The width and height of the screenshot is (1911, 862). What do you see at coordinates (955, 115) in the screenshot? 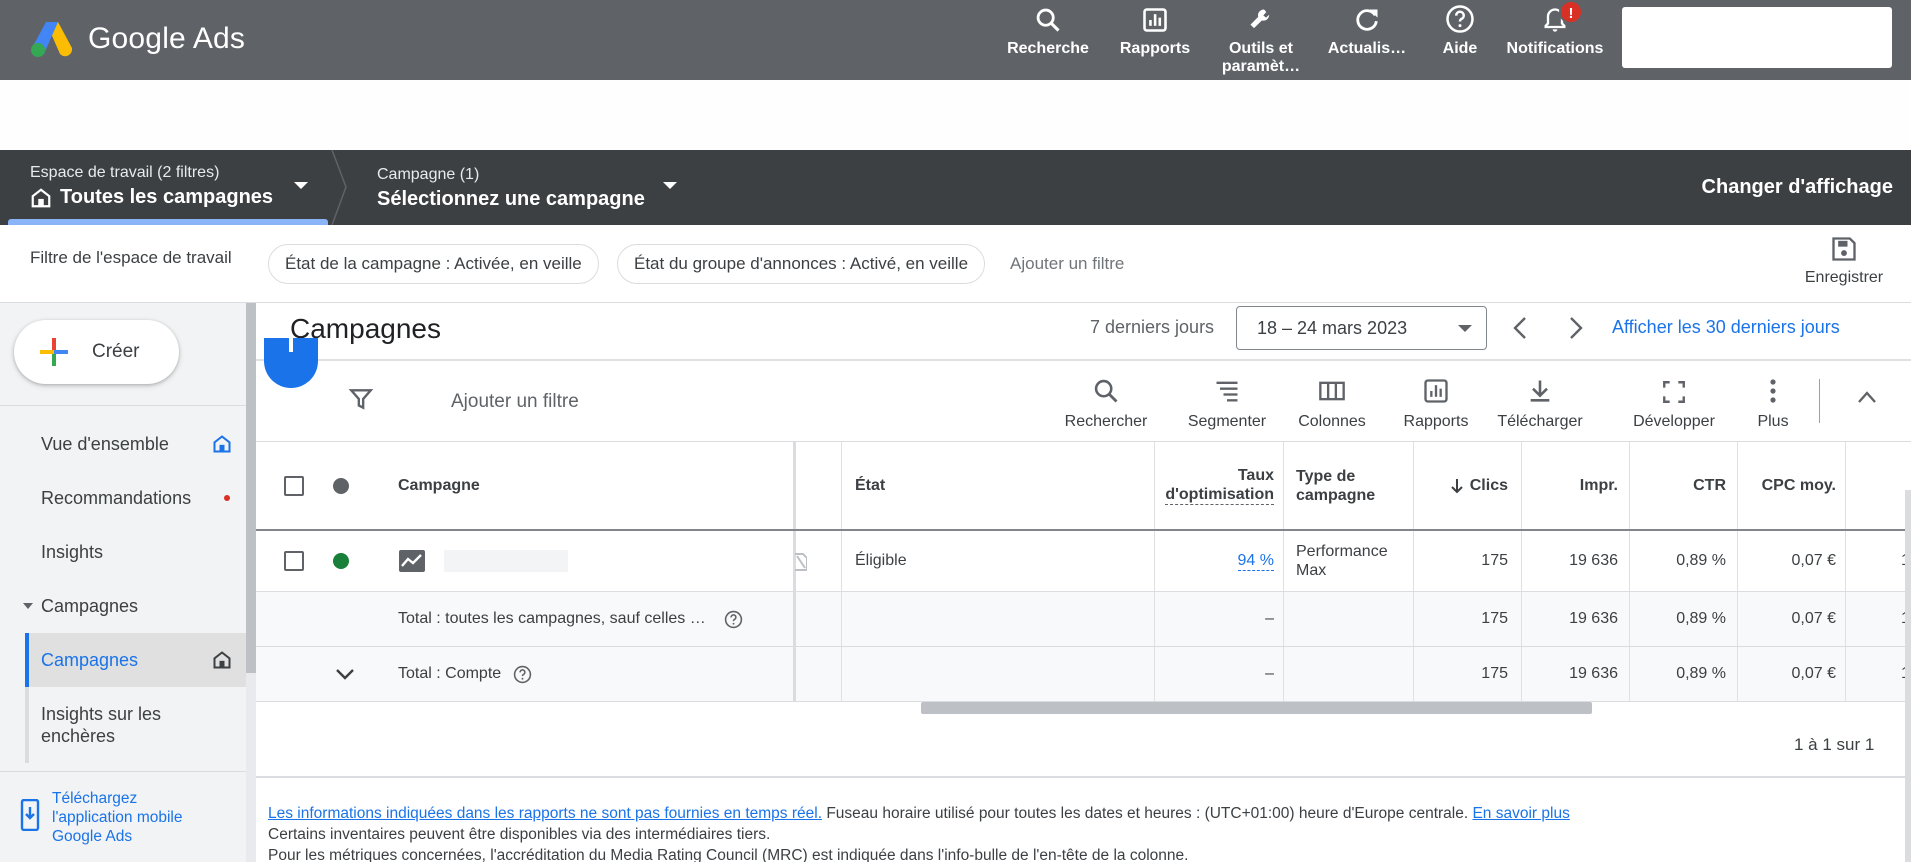
I see `blank-banner` at bounding box center [955, 115].